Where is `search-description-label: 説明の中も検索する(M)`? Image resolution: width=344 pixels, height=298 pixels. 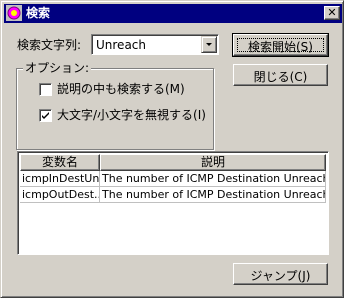 search-description-label: 説明の中も検索する(M) is located at coordinates (121, 89).